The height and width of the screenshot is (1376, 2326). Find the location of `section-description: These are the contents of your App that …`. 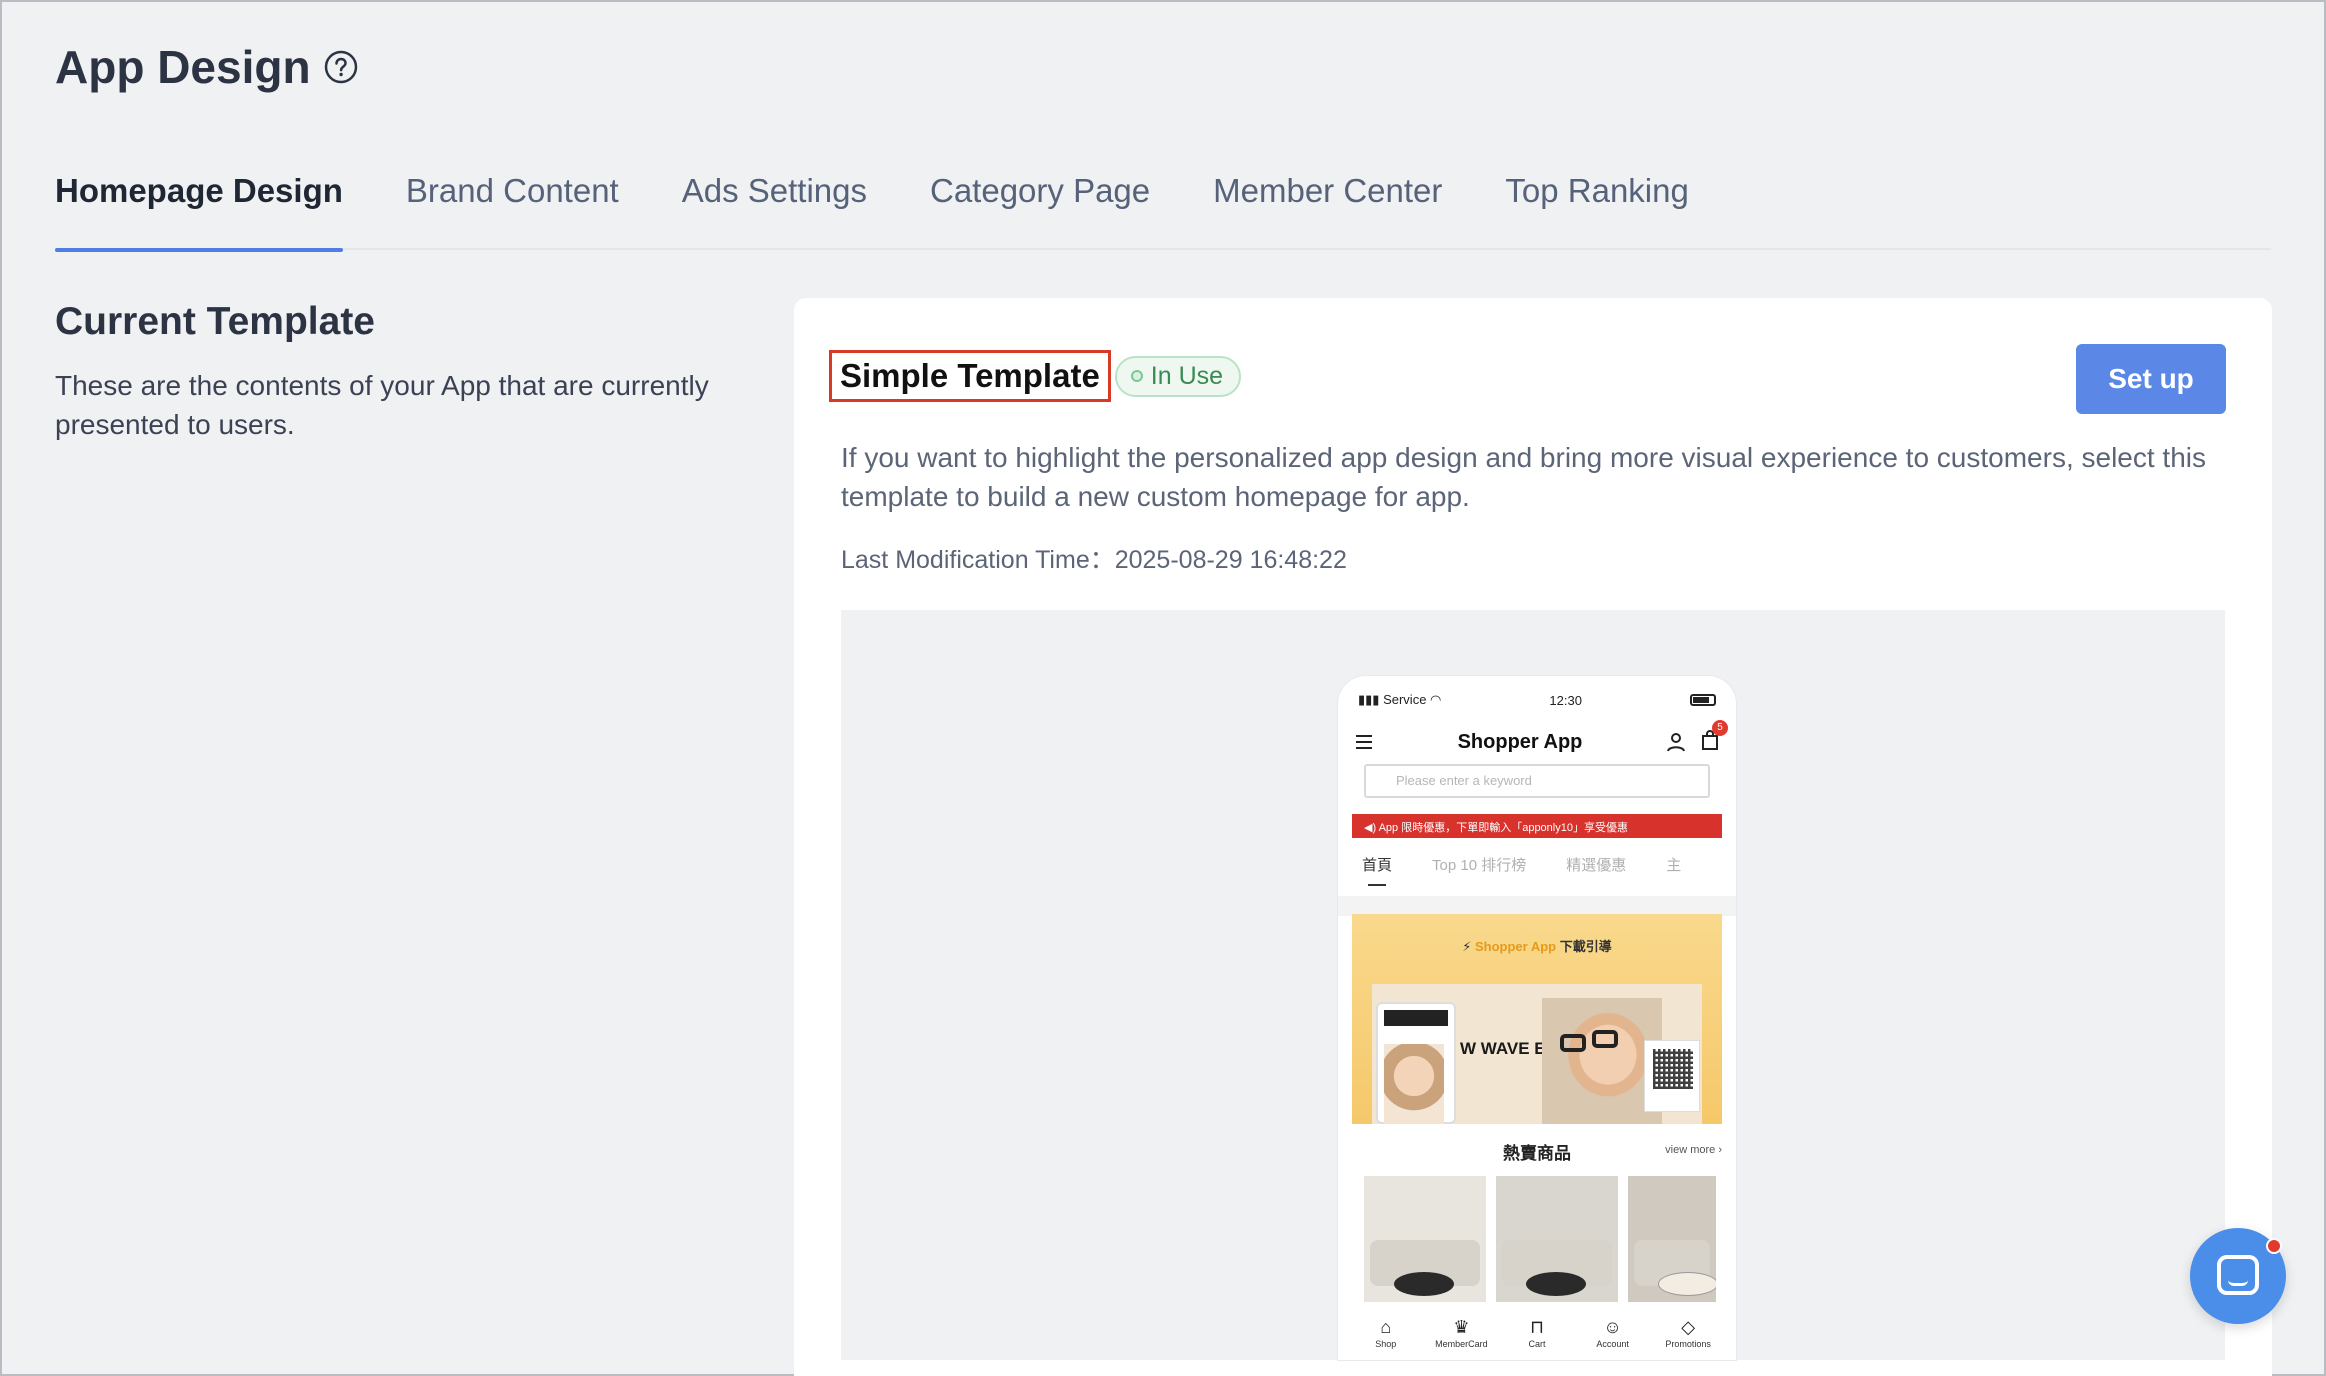

section-description: These are the contents of your App that … is located at coordinates (382, 405).